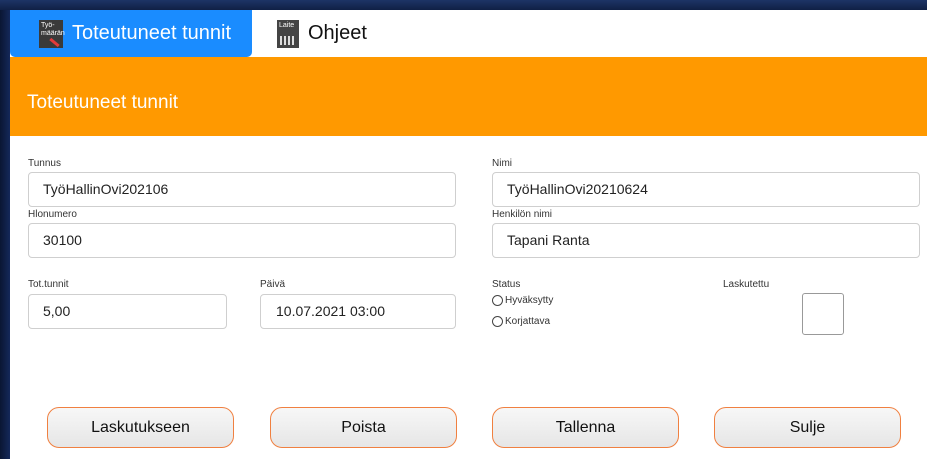 The height and width of the screenshot is (459, 927). Describe the element at coordinates (53, 29) in the screenshot. I see `tab-icon-text: Työ- määrän` at that location.